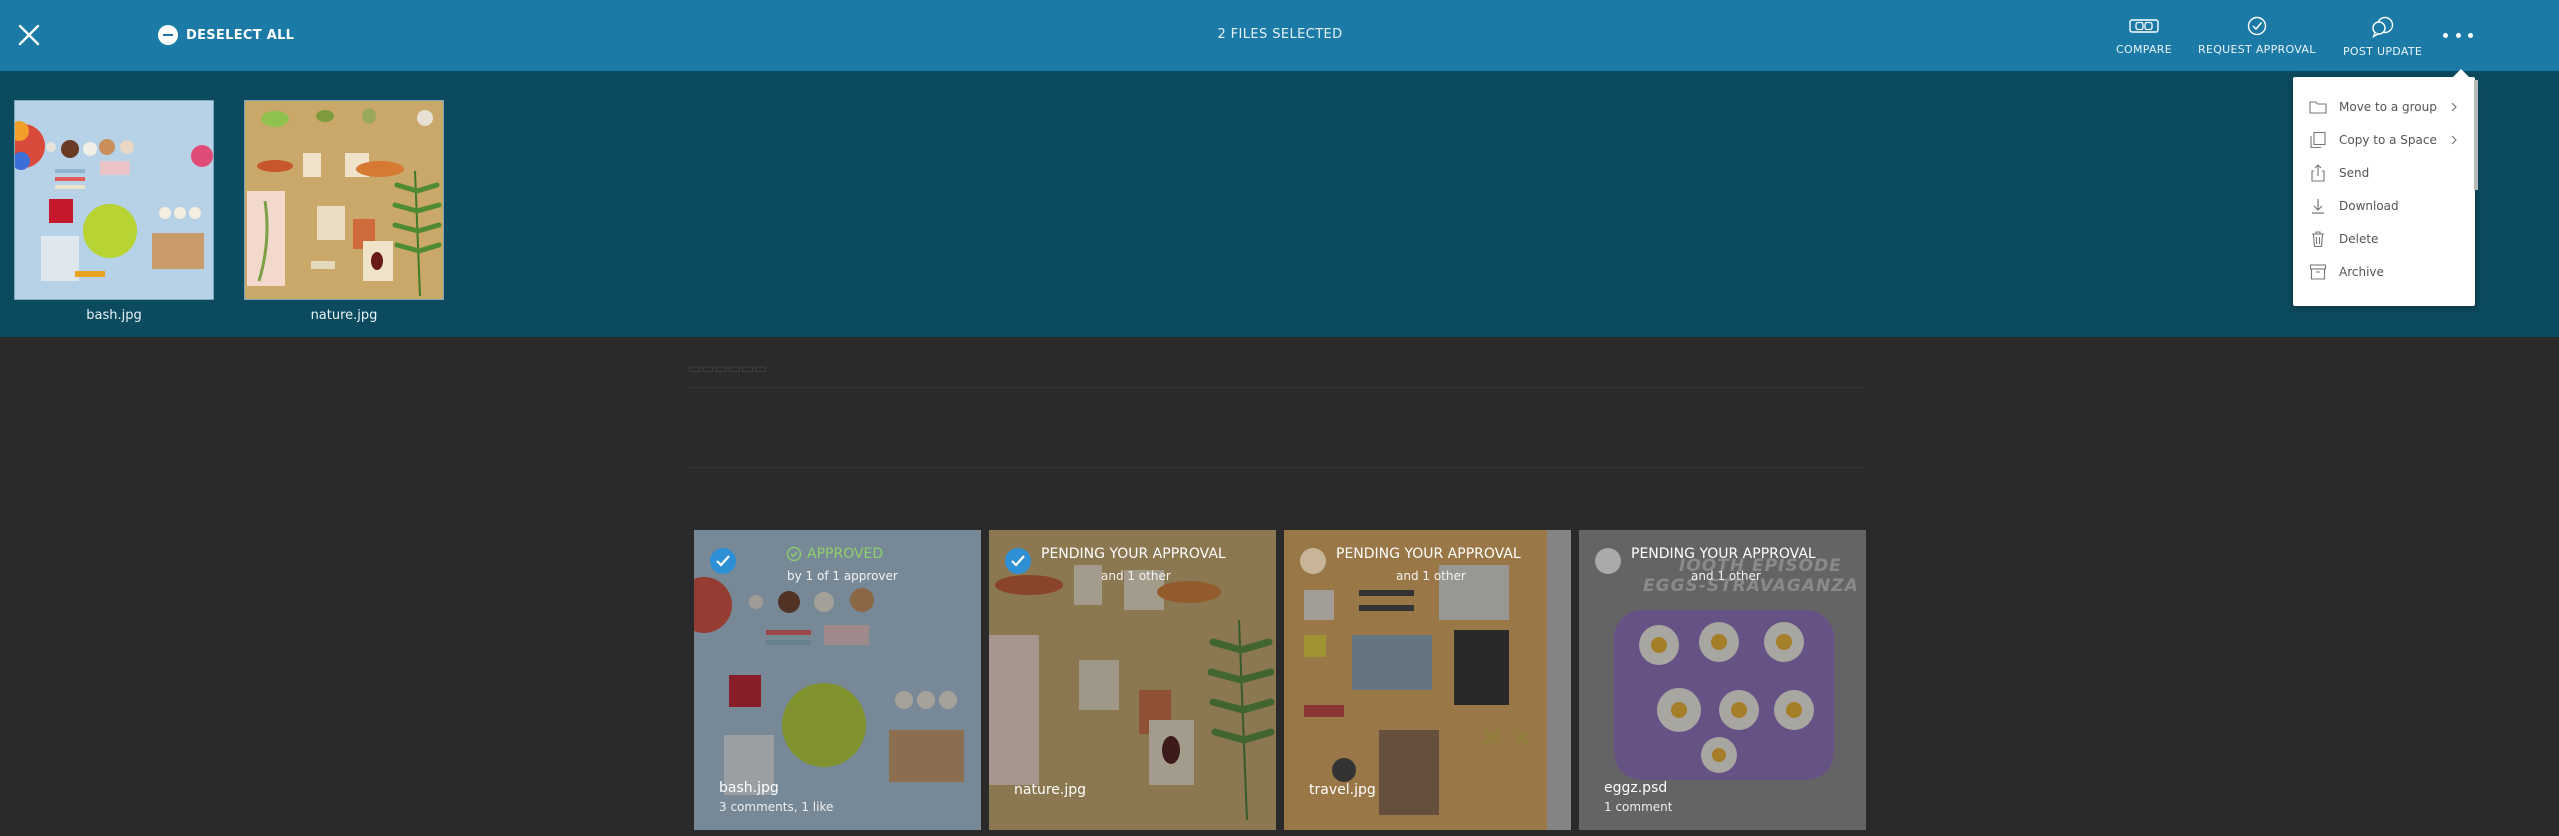 This screenshot has width=2559, height=836. Describe the element at coordinates (2257, 26) in the screenshot. I see `check-circle-icon` at that location.